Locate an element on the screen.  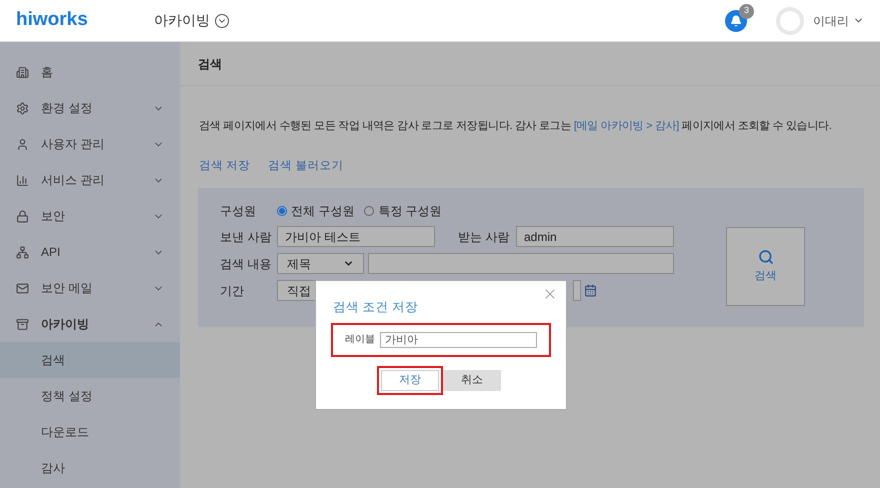
sidebar-item: 보안 is located at coordinates (90, 216).